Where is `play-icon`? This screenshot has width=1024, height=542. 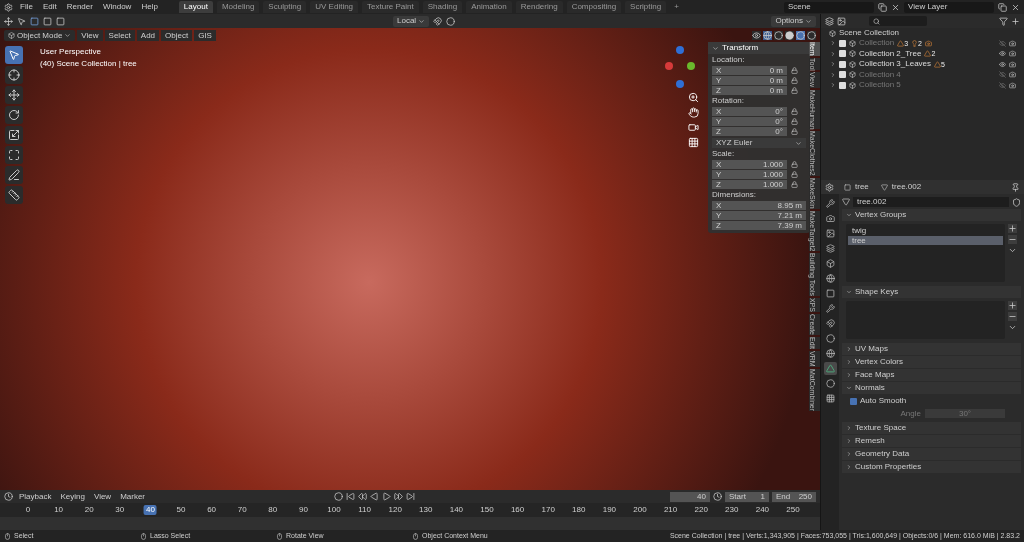
play-icon is located at coordinates (387, 496).